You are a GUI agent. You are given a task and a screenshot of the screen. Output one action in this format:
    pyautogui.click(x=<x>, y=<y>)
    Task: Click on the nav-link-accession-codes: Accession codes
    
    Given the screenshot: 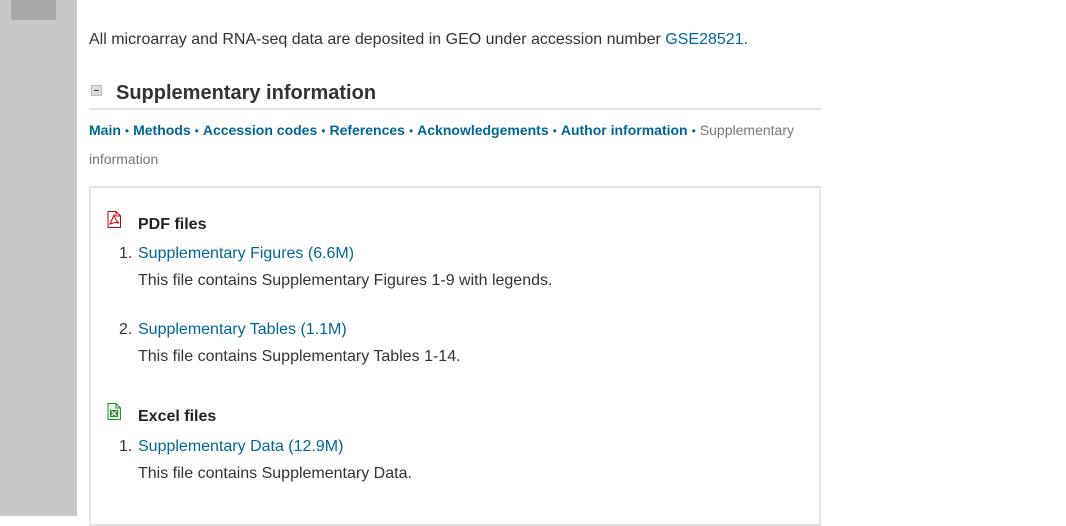 What is the action you would take?
    pyautogui.click(x=260, y=130)
    